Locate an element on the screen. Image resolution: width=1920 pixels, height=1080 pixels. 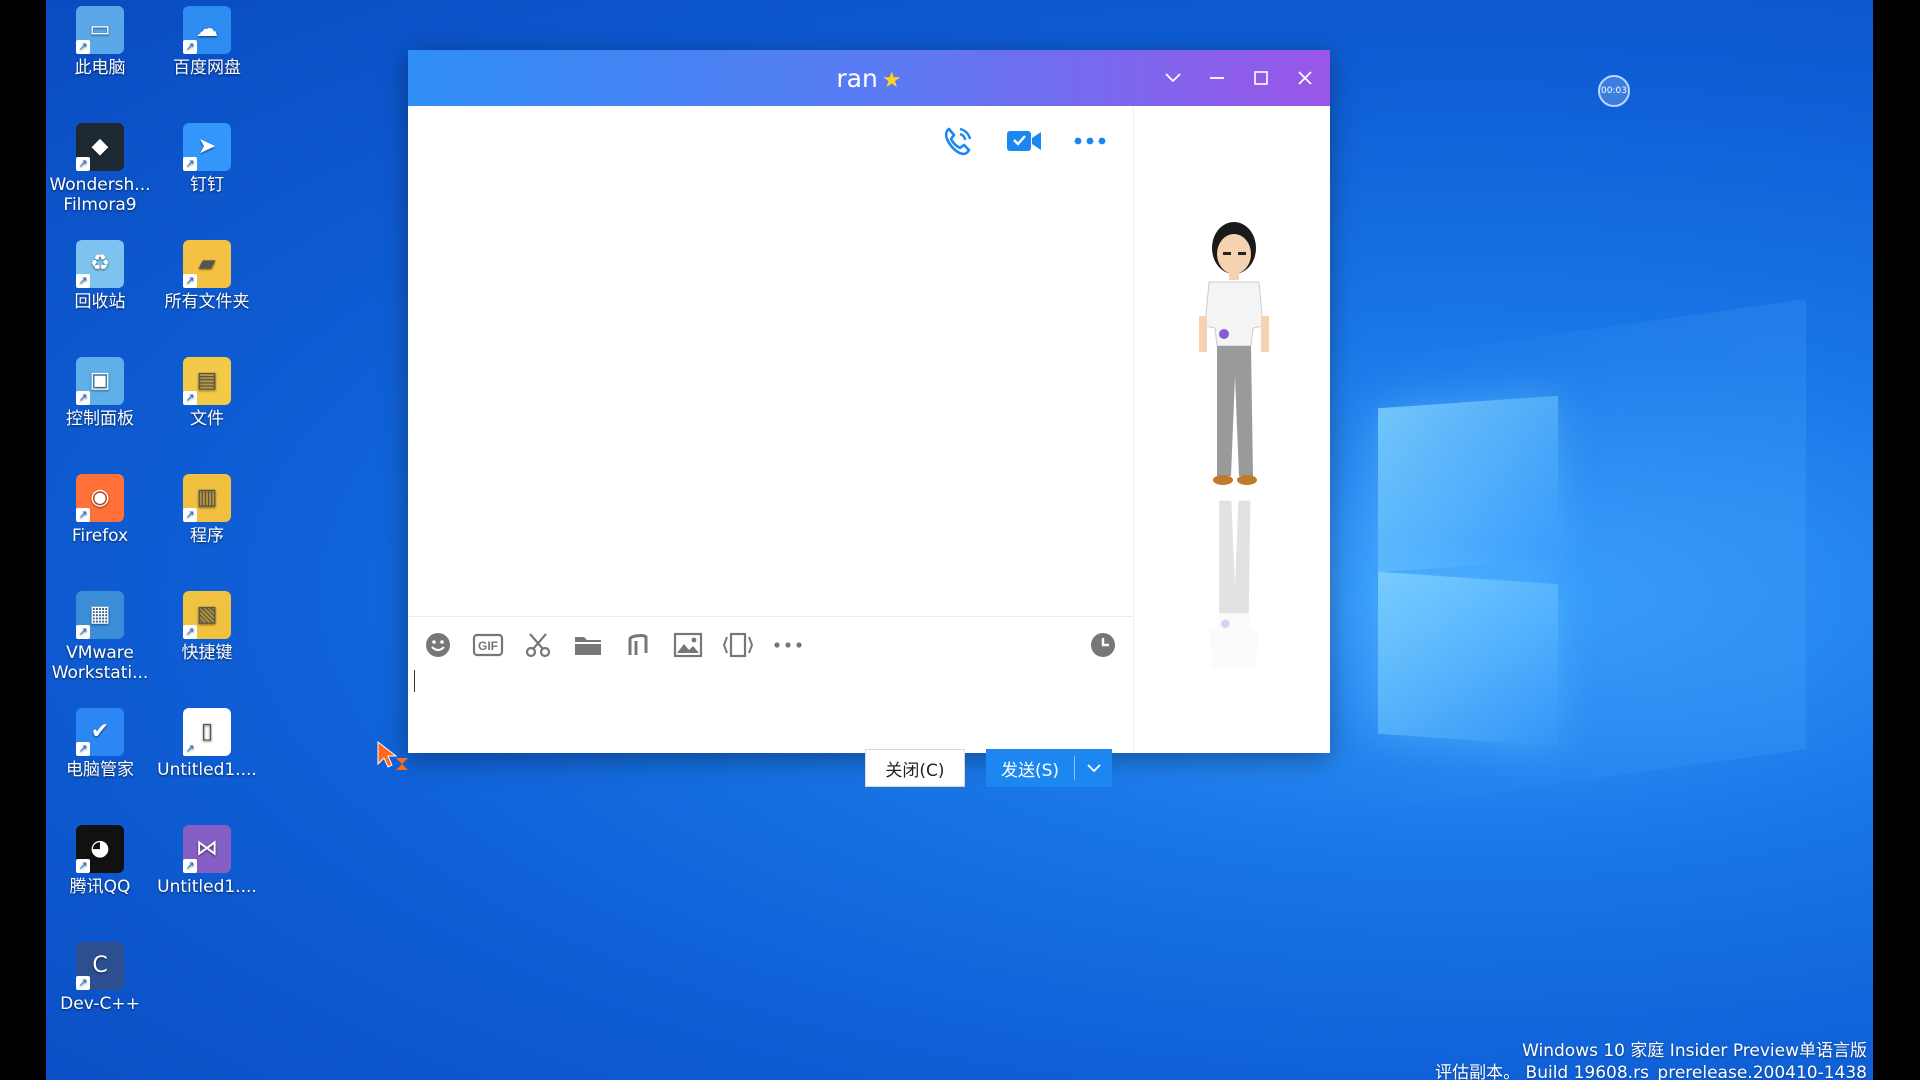
vmware-icon: ▦ ↗ is located at coordinates (100, 615).